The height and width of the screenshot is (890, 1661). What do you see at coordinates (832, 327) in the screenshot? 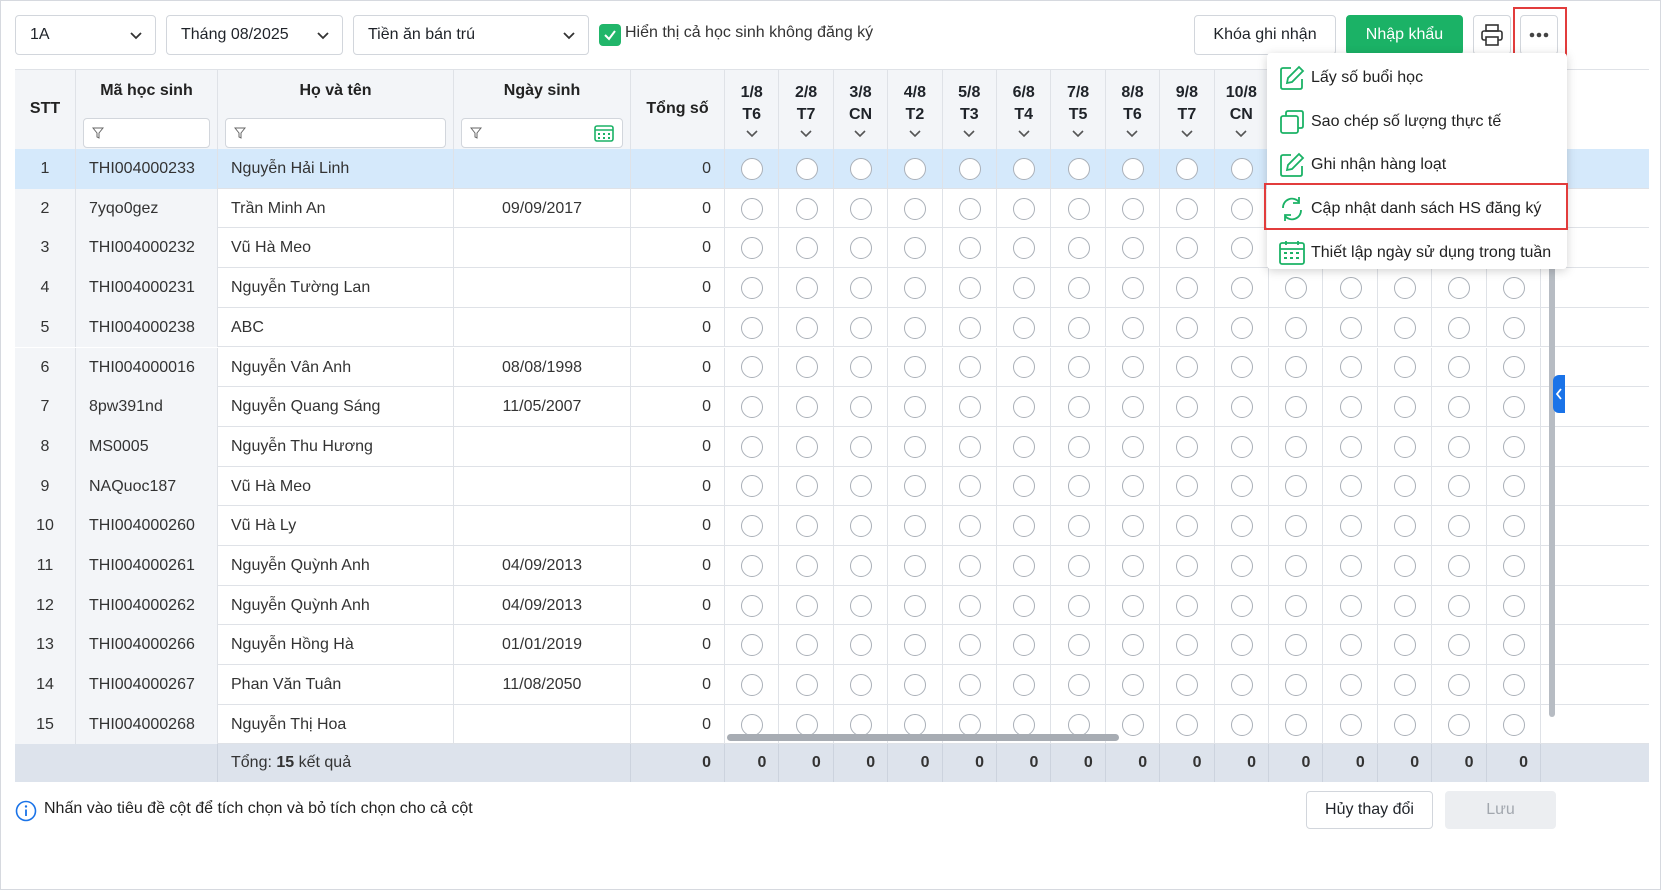
I see `table-row: 5 THI004000238 ABC 0` at bounding box center [832, 327].